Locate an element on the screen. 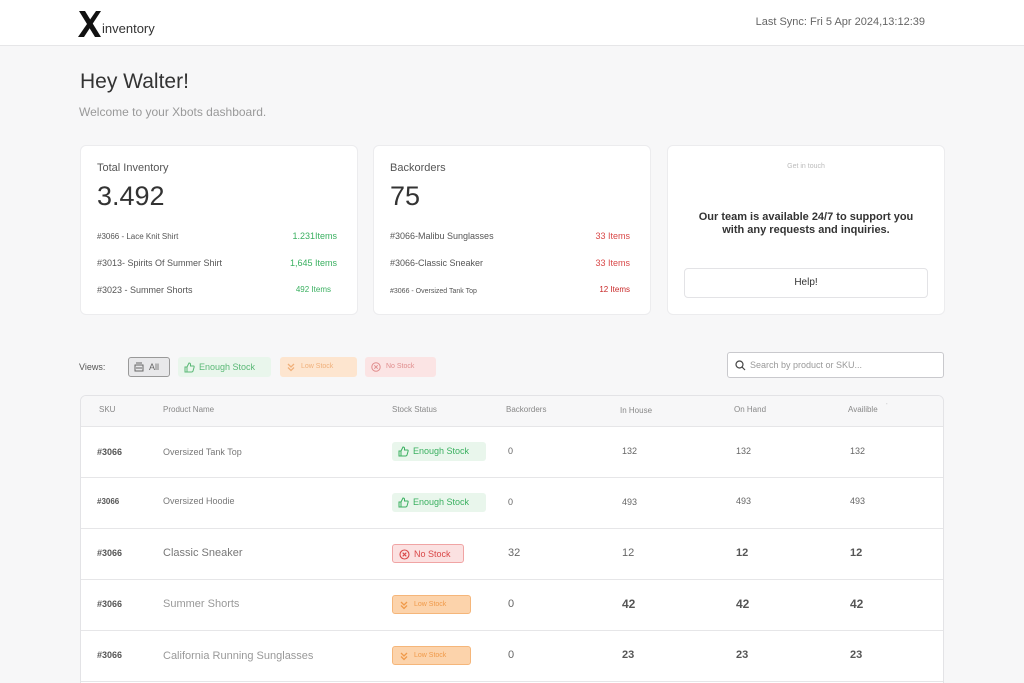  backorders-cell: 32 is located at coordinates (514, 553).